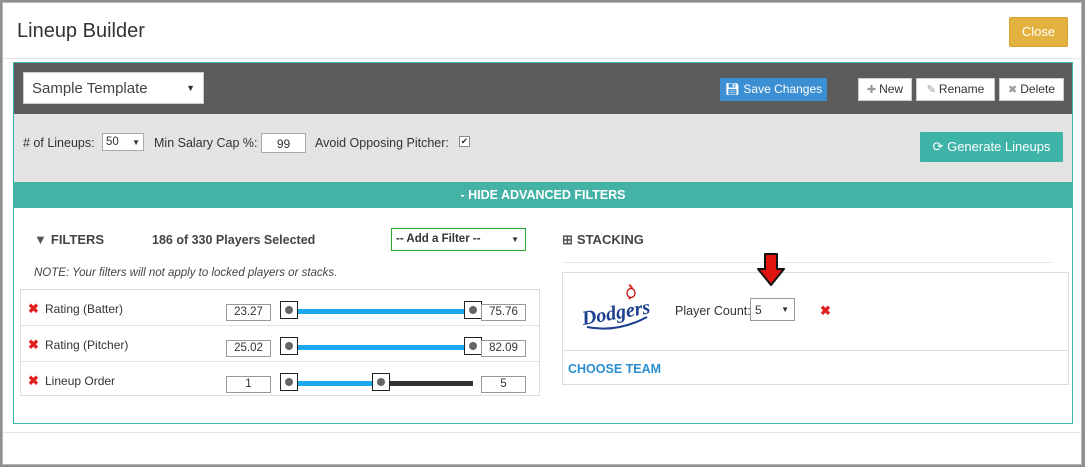  I want to click on new-label: New, so click(891, 89).